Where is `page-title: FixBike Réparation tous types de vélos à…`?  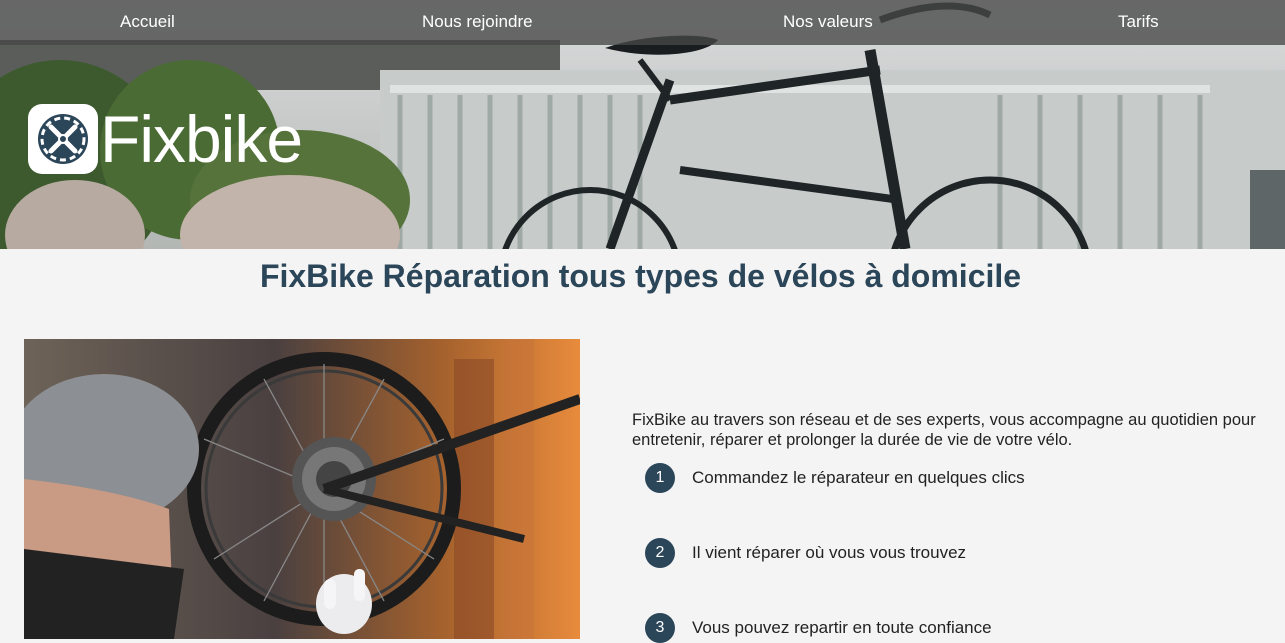 page-title: FixBike Réparation tous types de vélos à… is located at coordinates (640, 276).